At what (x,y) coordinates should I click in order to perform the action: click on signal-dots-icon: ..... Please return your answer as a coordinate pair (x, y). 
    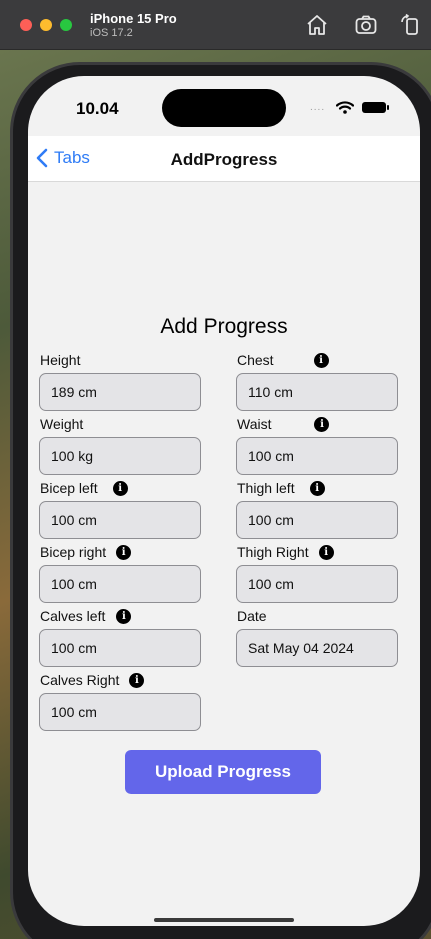
    Looking at the image, I should click on (318, 107).